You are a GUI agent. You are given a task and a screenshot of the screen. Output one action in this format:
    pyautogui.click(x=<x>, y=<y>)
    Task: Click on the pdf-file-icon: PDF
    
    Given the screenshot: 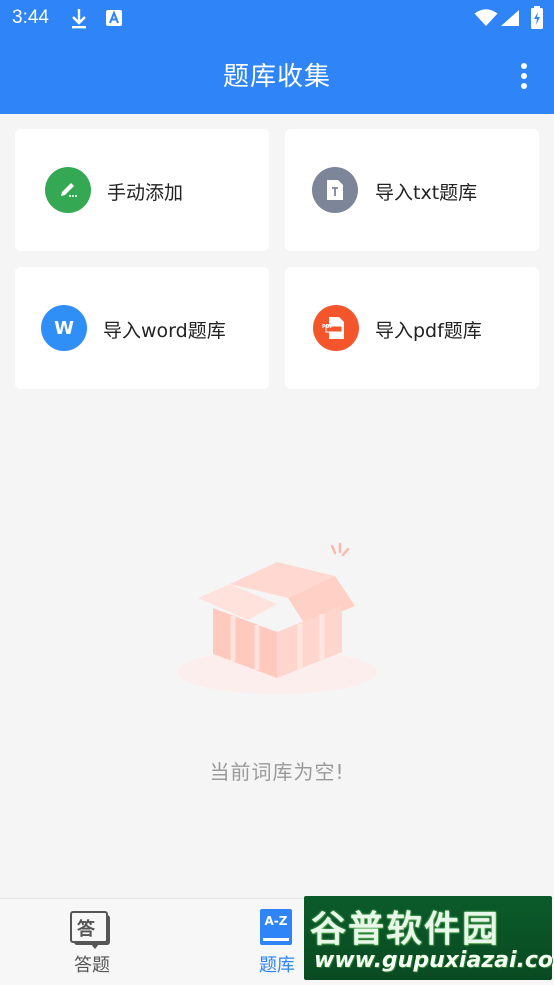 What is the action you would take?
    pyautogui.click(x=336, y=328)
    